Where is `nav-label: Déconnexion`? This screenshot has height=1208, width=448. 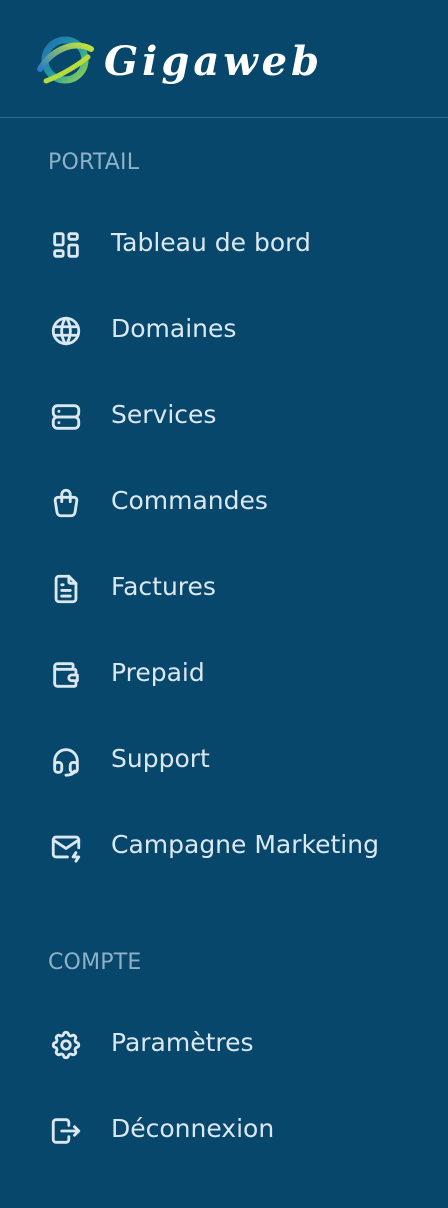
nav-label: Déconnexion is located at coordinates (193, 1128).